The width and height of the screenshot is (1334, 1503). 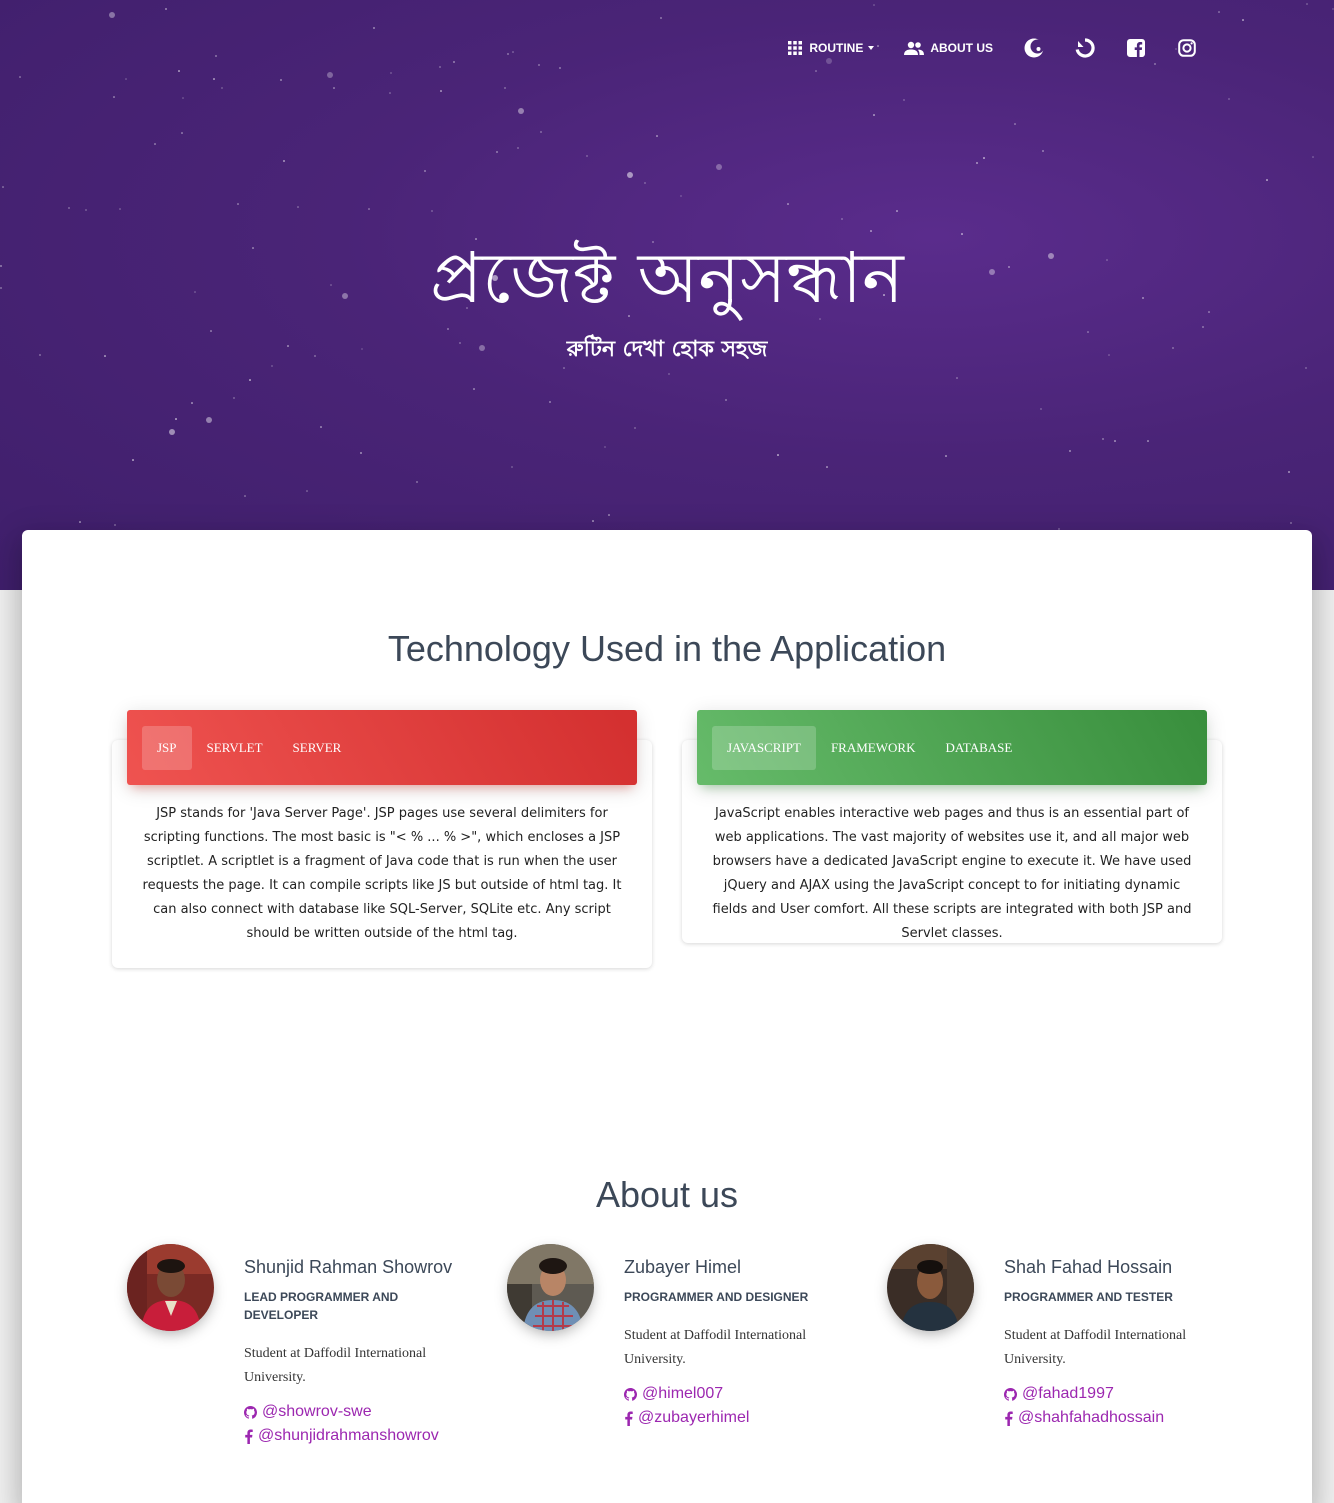 What do you see at coordinates (1084, 48) in the screenshot?
I see `refresh-icon` at bounding box center [1084, 48].